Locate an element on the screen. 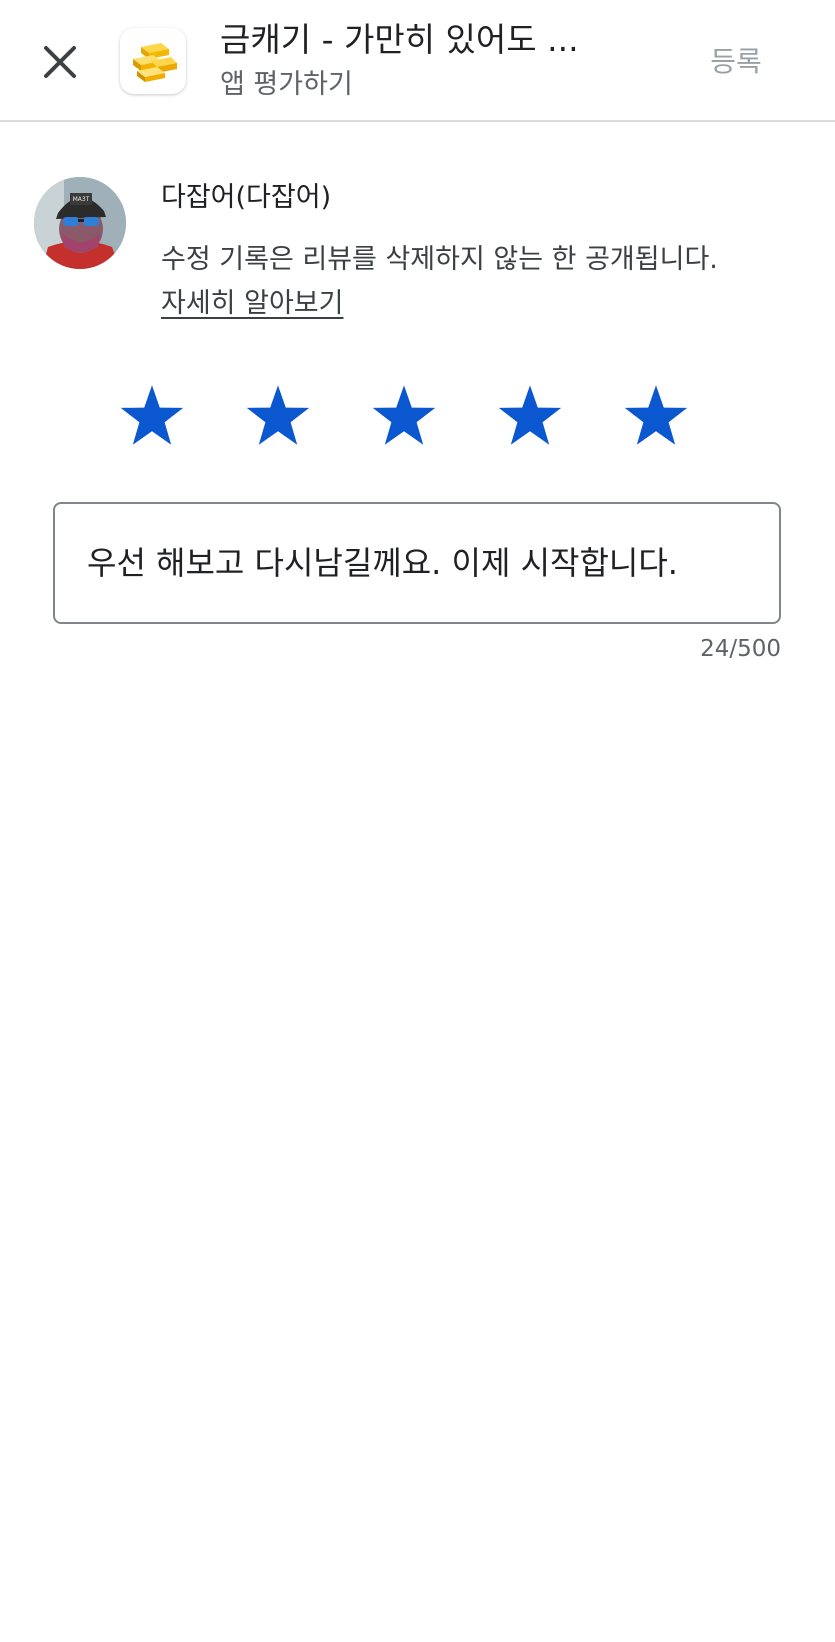 The height and width of the screenshot is (1642, 835). close-button is located at coordinates (60, 62).